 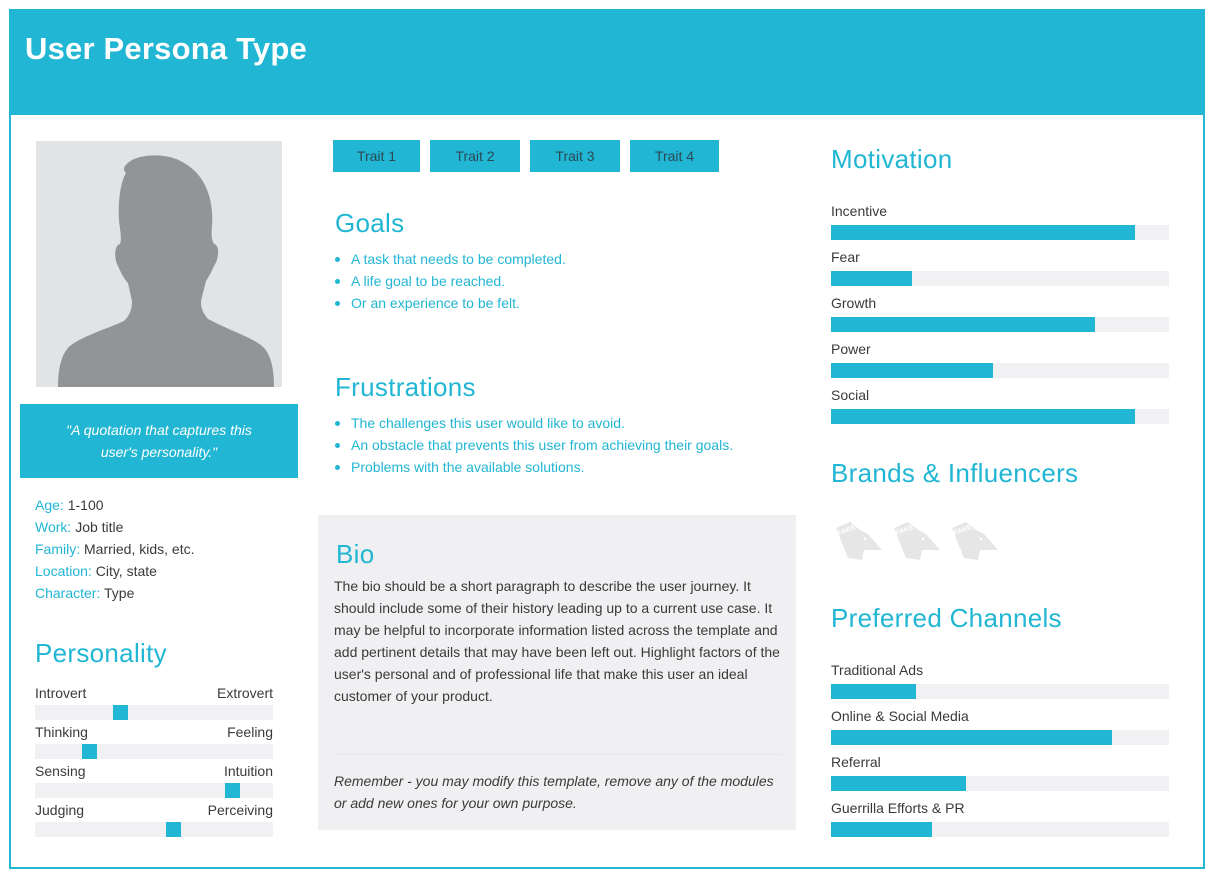 What do you see at coordinates (900, 716) in the screenshot?
I see `bar-label: Online & Social Media` at bounding box center [900, 716].